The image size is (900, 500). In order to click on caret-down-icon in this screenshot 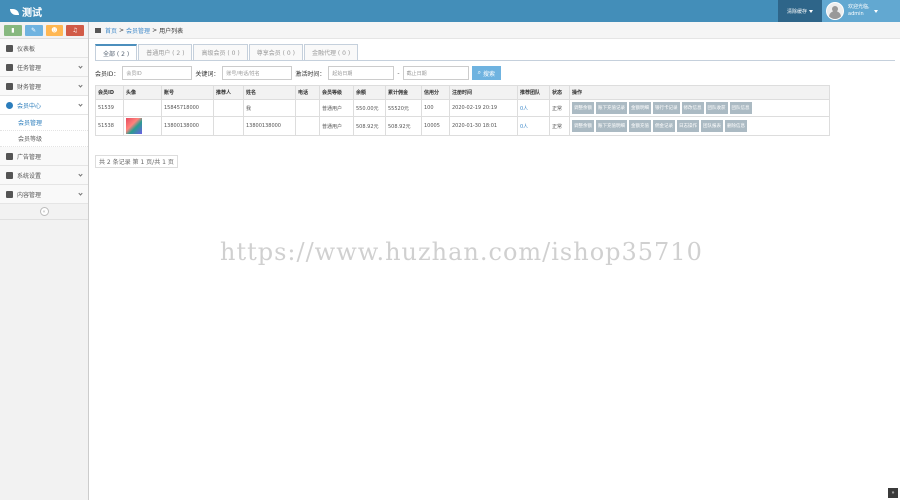, I will do `click(875, 11)`.